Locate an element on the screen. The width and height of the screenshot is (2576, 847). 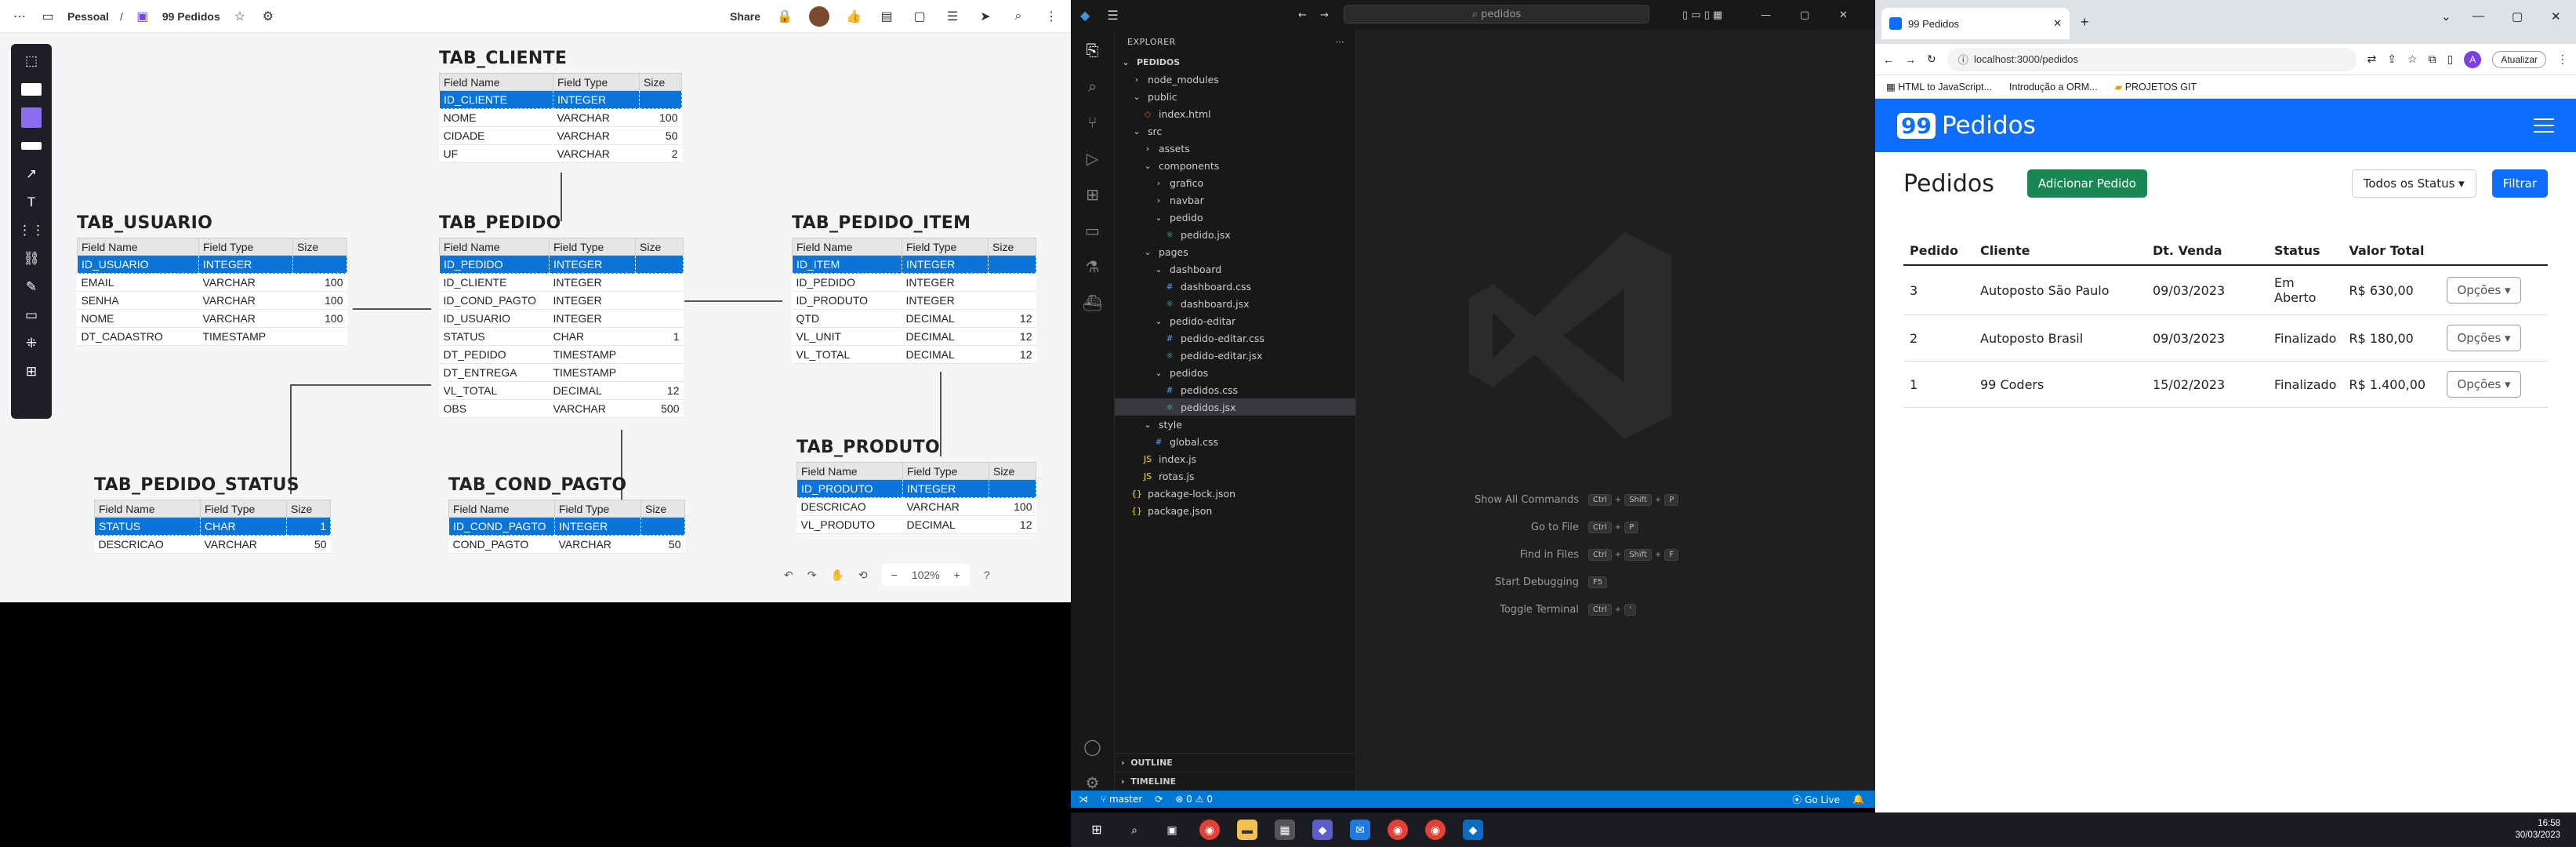
address-bar: ⓘ localhost:3000/pedidos is located at coordinates (2152, 59).